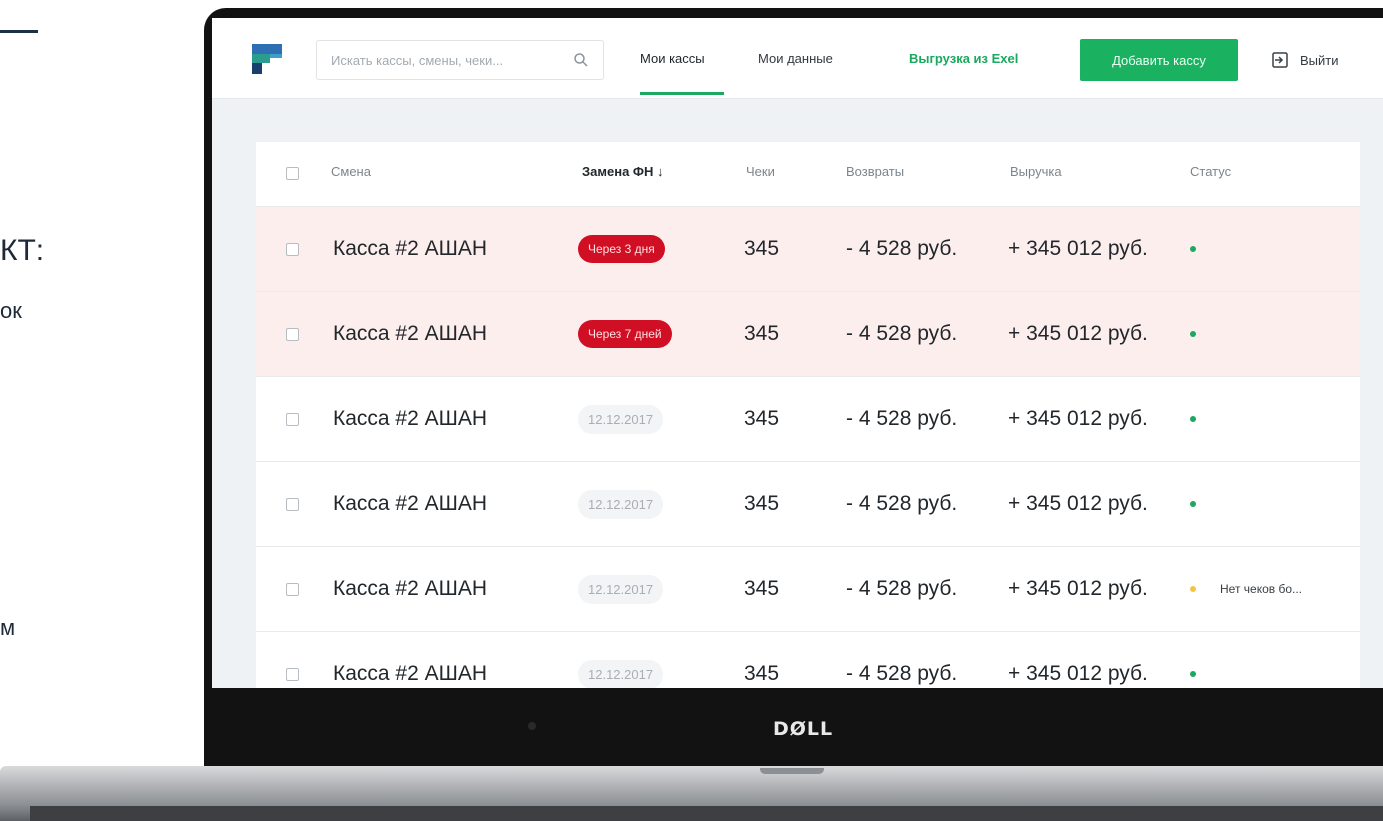  I want to click on webcam-icon, so click(532, 726).